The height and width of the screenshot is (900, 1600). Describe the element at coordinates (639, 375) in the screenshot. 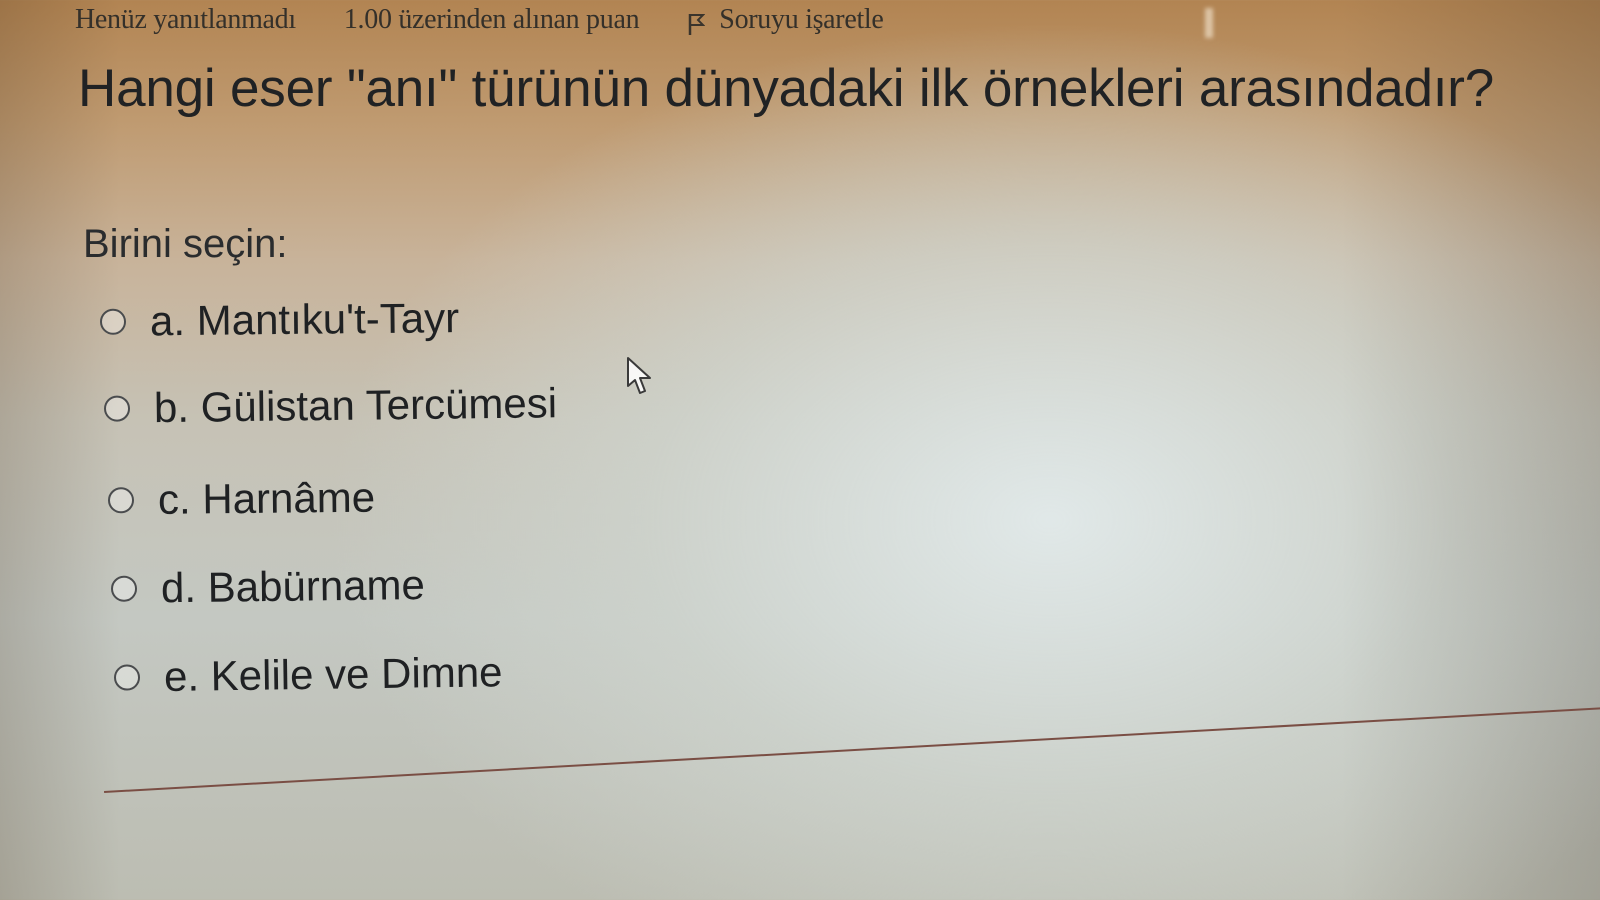

I see `mouse-cursor-icon` at that location.